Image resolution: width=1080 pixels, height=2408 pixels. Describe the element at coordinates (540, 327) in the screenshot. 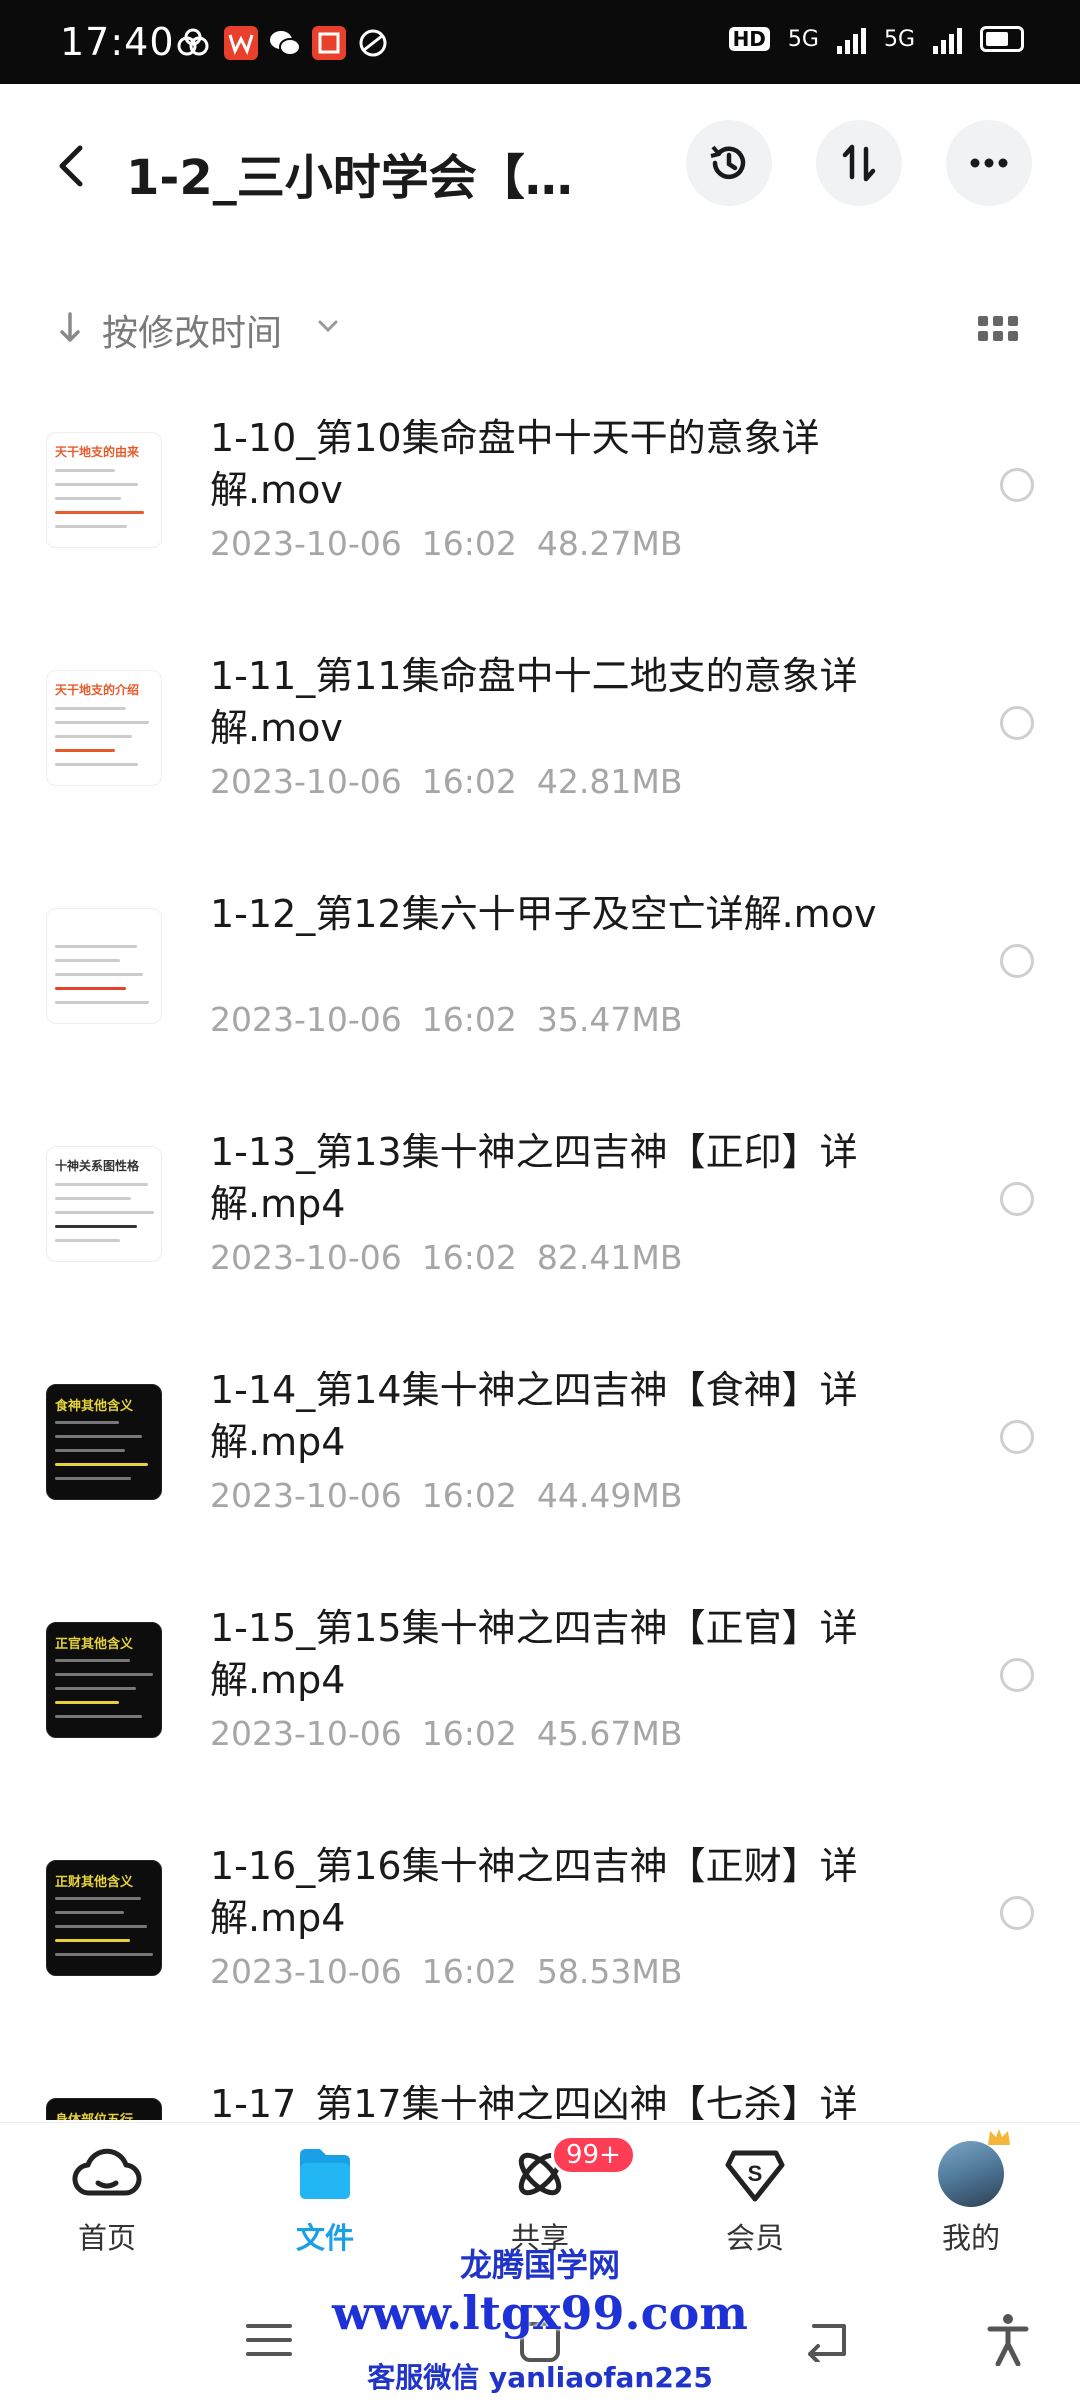

I see `sort-bar: 按修改时间` at that location.